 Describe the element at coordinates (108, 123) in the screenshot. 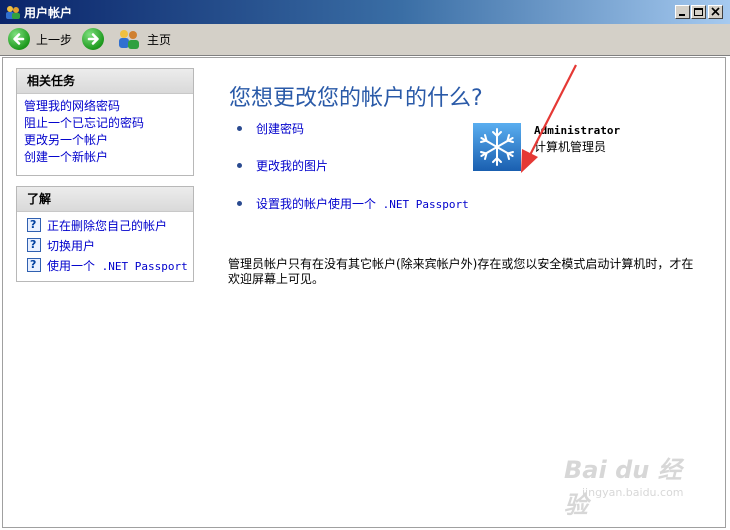

I see `task-link: 阻止一个已忘记的密码` at that location.